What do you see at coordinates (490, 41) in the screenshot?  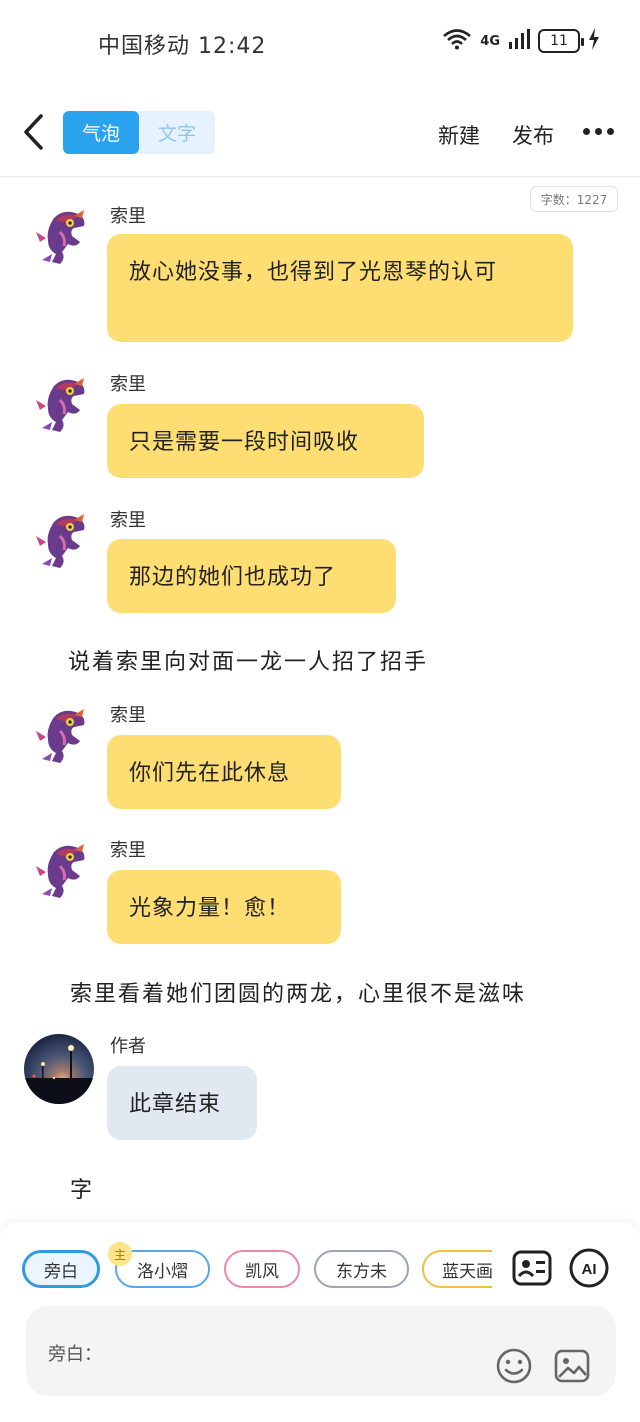 I see `network-type: 4G` at bounding box center [490, 41].